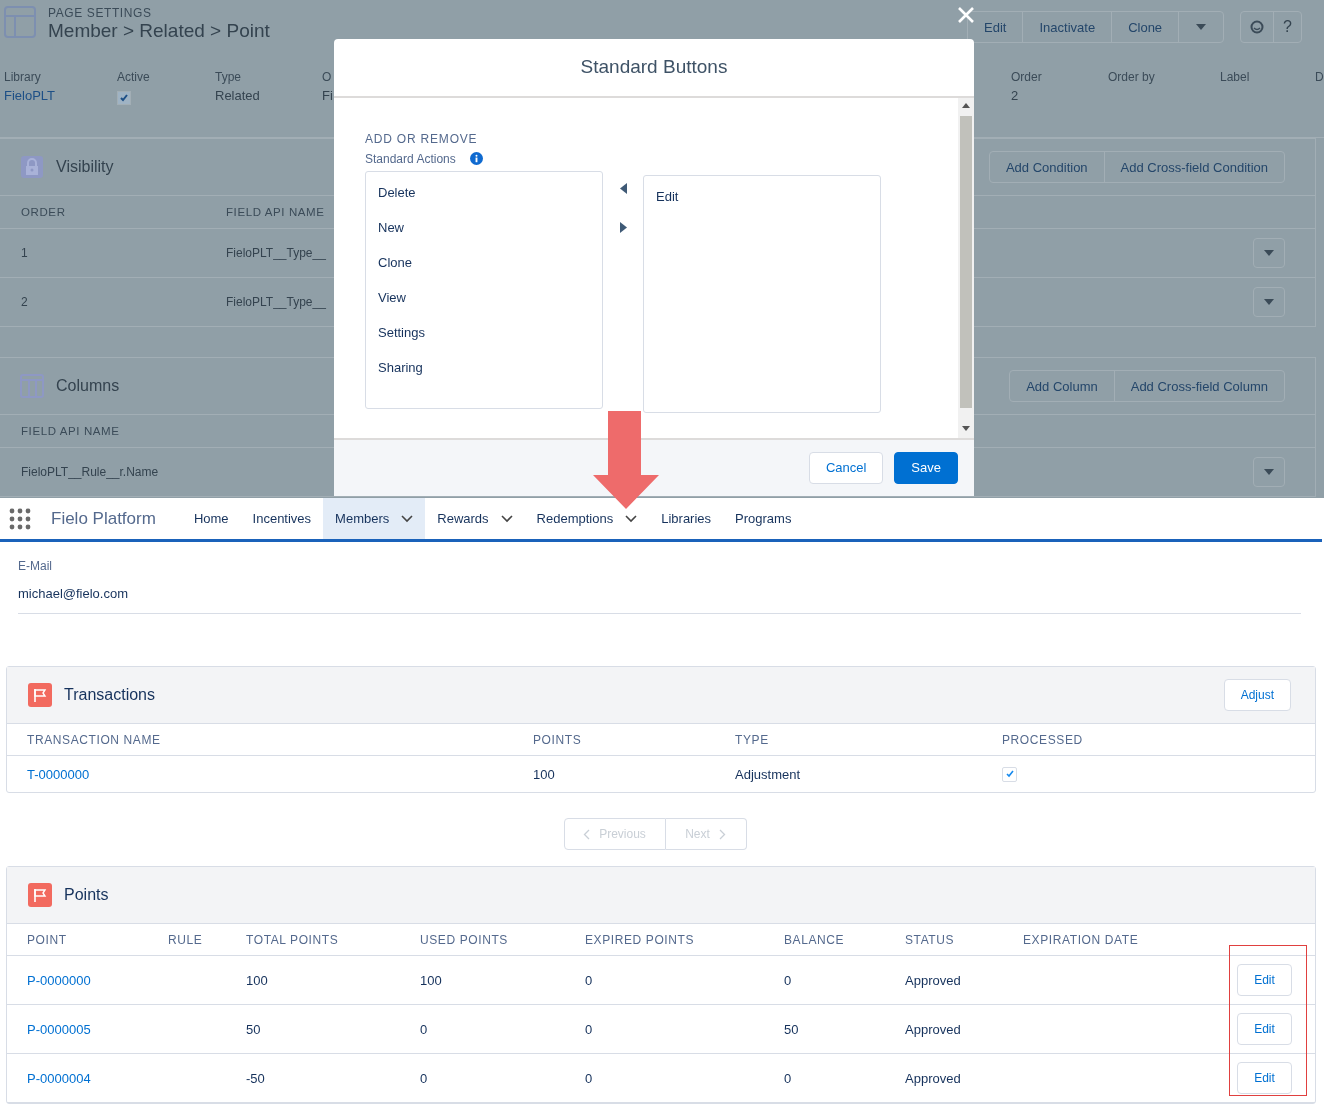  What do you see at coordinates (1046, 167) in the screenshot?
I see `add-button: Add Condition` at bounding box center [1046, 167].